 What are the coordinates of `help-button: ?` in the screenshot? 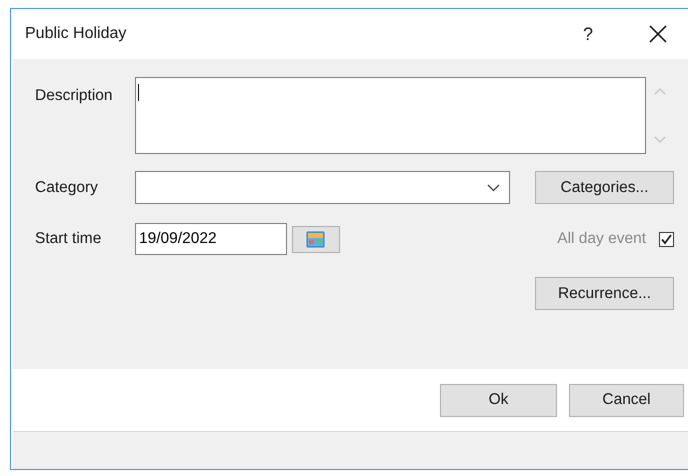 It's located at (588, 34).